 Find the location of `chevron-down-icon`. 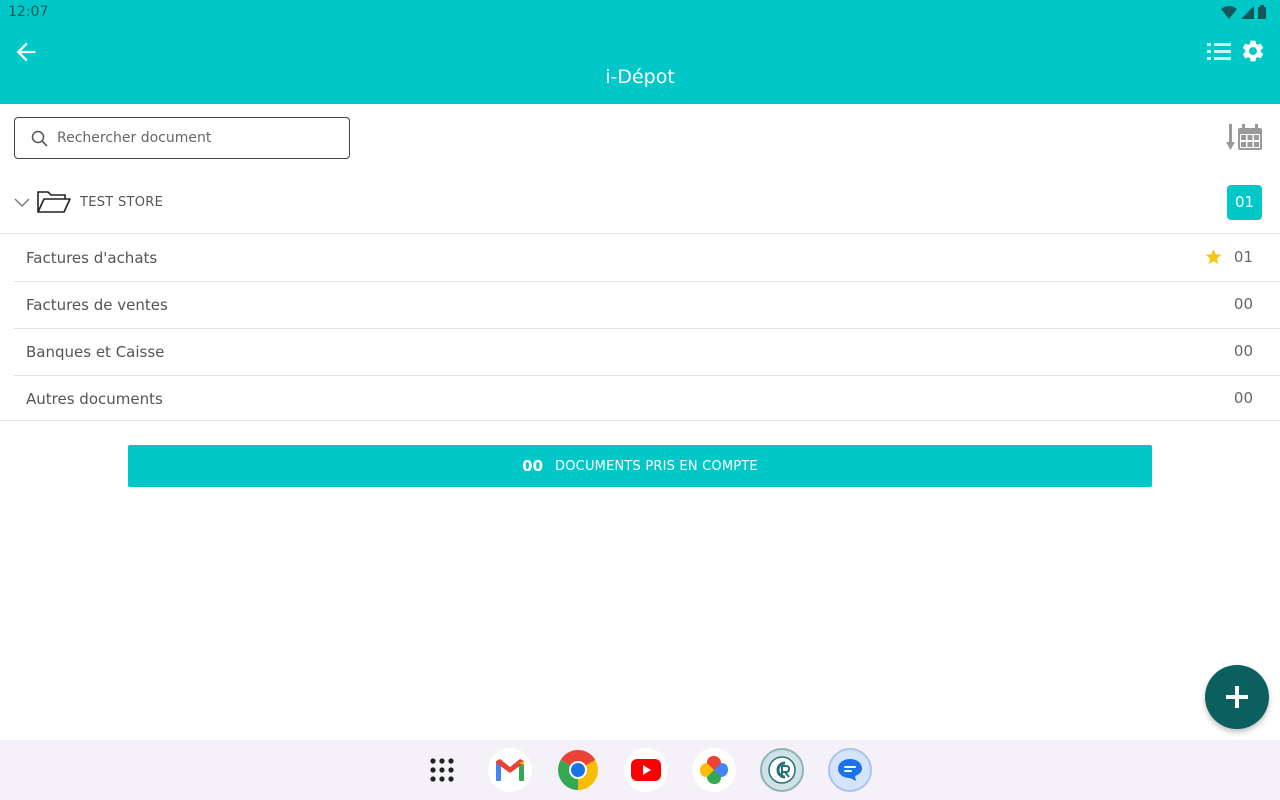

chevron-down-icon is located at coordinates (22, 202).